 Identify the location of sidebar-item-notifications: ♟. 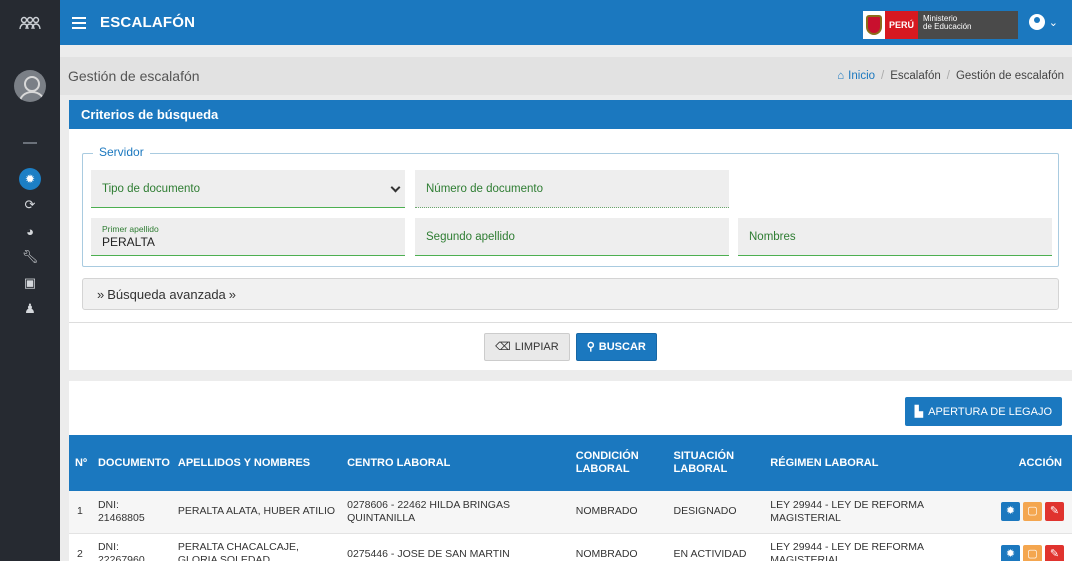
(30, 309).